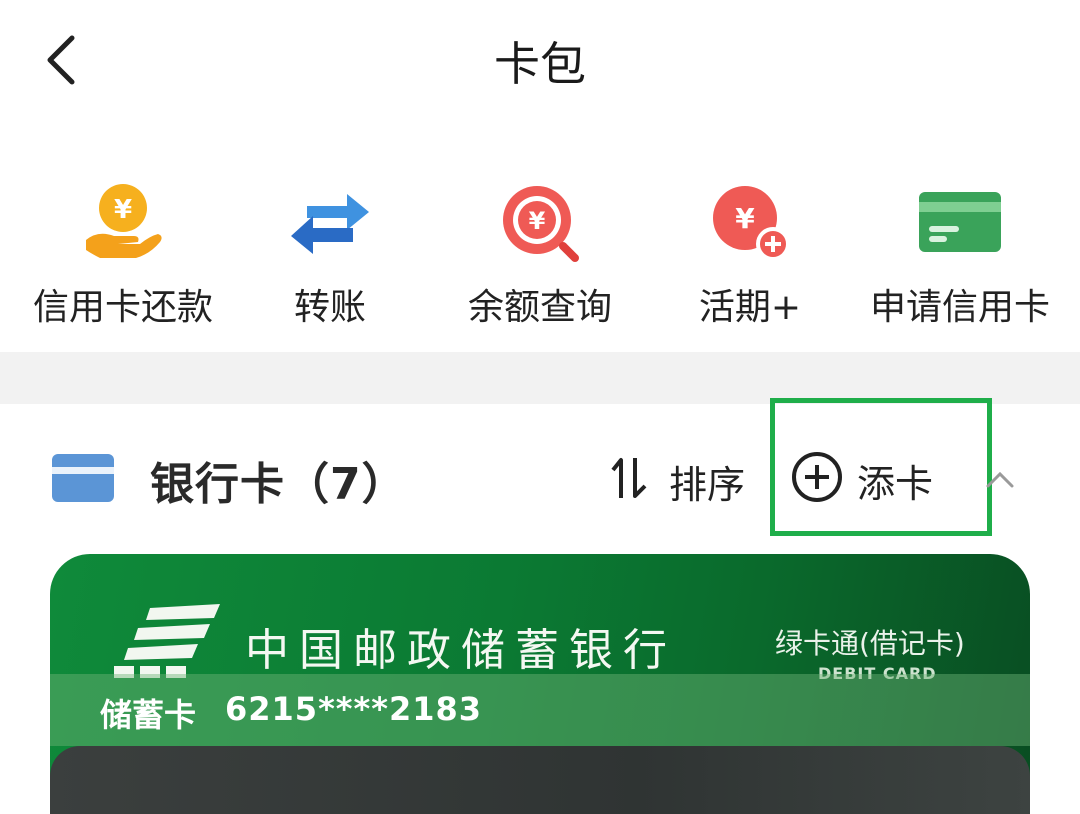 The width and height of the screenshot is (1080, 814). What do you see at coordinates (329, 307) in the screenshot?
I see `action-label: 转账` at bounding box center [329, 307].